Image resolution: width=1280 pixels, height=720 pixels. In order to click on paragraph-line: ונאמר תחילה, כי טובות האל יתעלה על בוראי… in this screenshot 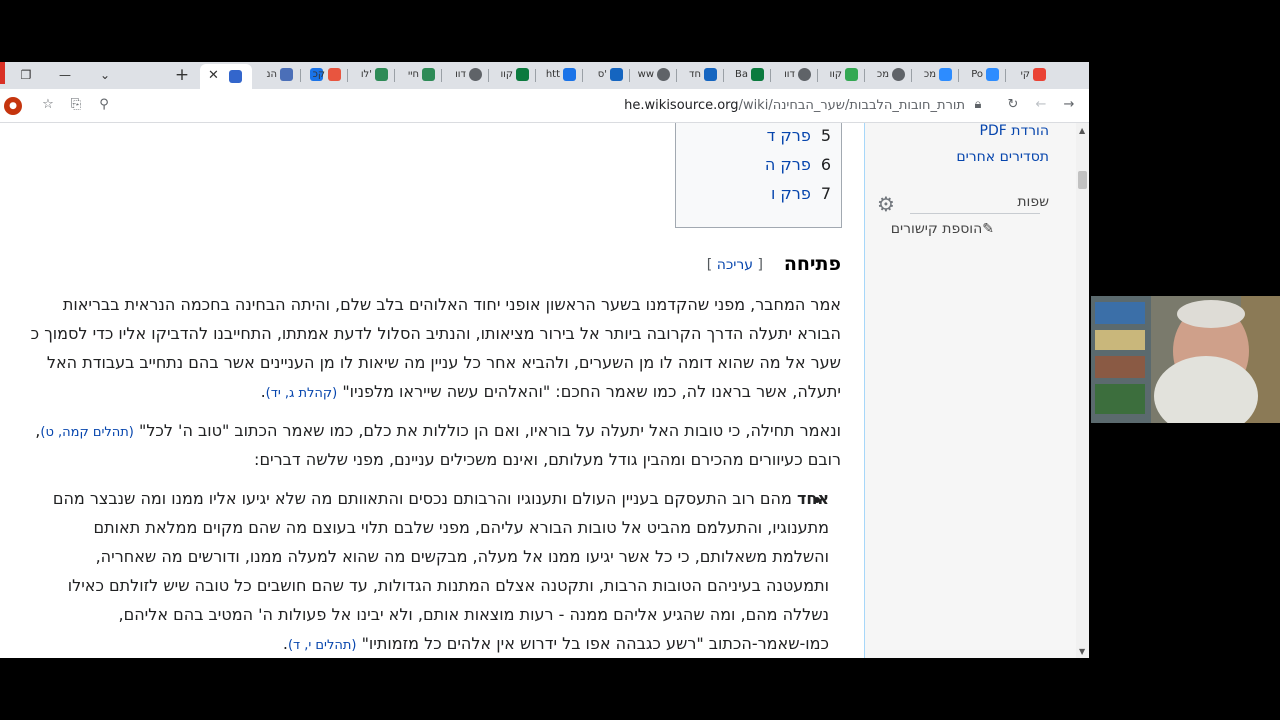, I will do `click(438, 430)`.